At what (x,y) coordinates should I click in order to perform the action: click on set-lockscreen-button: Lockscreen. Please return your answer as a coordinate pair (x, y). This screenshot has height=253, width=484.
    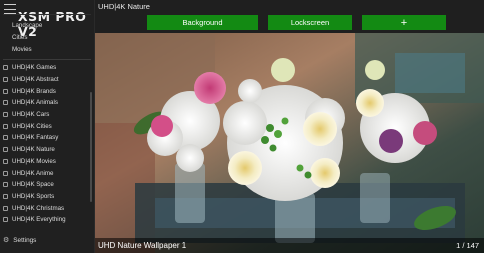
    Looking at the image, I should click on (310, 22).